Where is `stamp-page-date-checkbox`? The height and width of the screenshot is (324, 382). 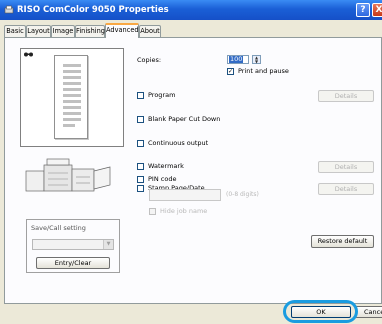
stamp-page-date-checkbox is located at coordinates (140, 188).